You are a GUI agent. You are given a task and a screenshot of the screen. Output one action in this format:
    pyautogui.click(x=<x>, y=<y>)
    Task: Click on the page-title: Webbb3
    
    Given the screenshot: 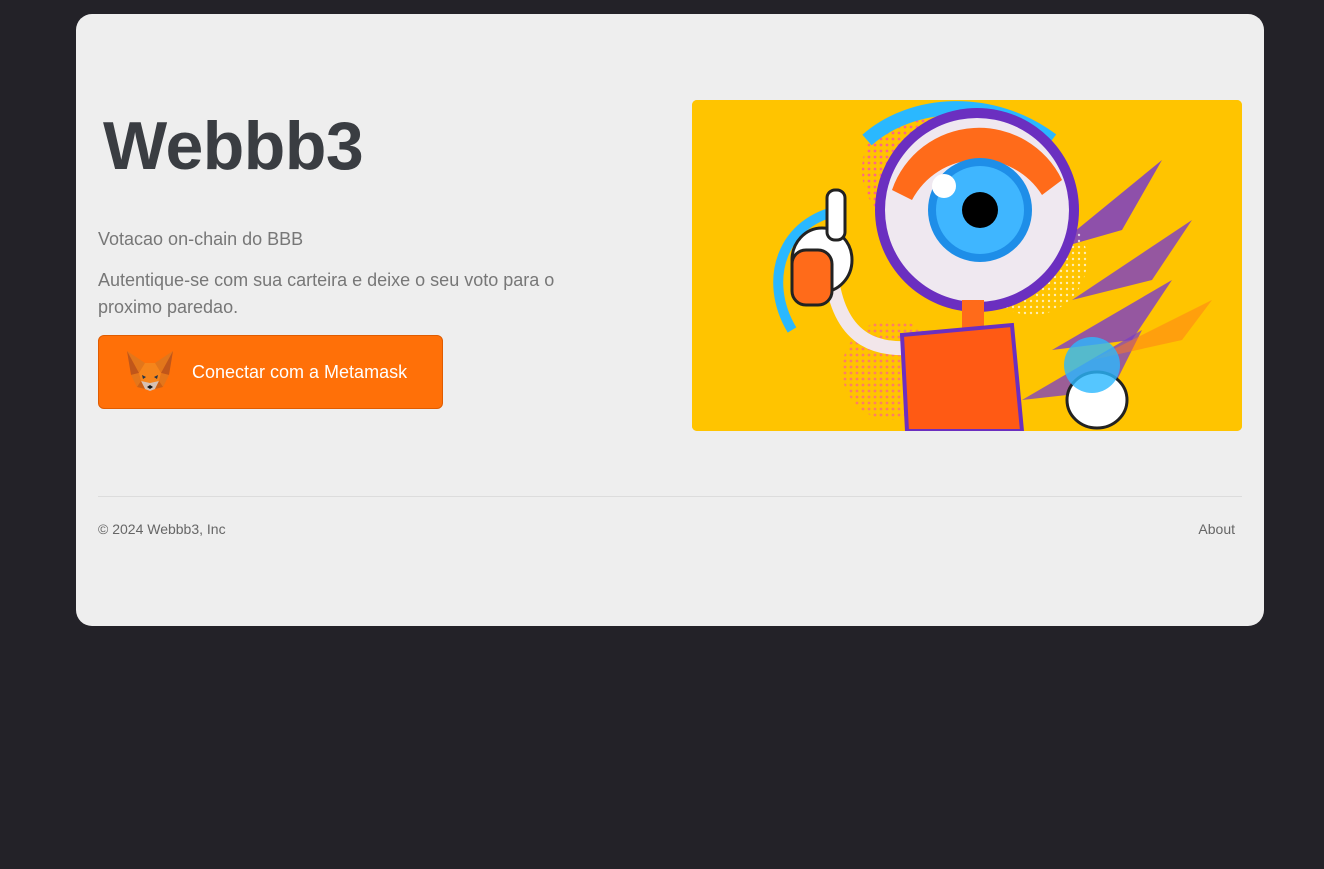 What is the action you would take?
    pyautogui.click(x=233, y=146)
    